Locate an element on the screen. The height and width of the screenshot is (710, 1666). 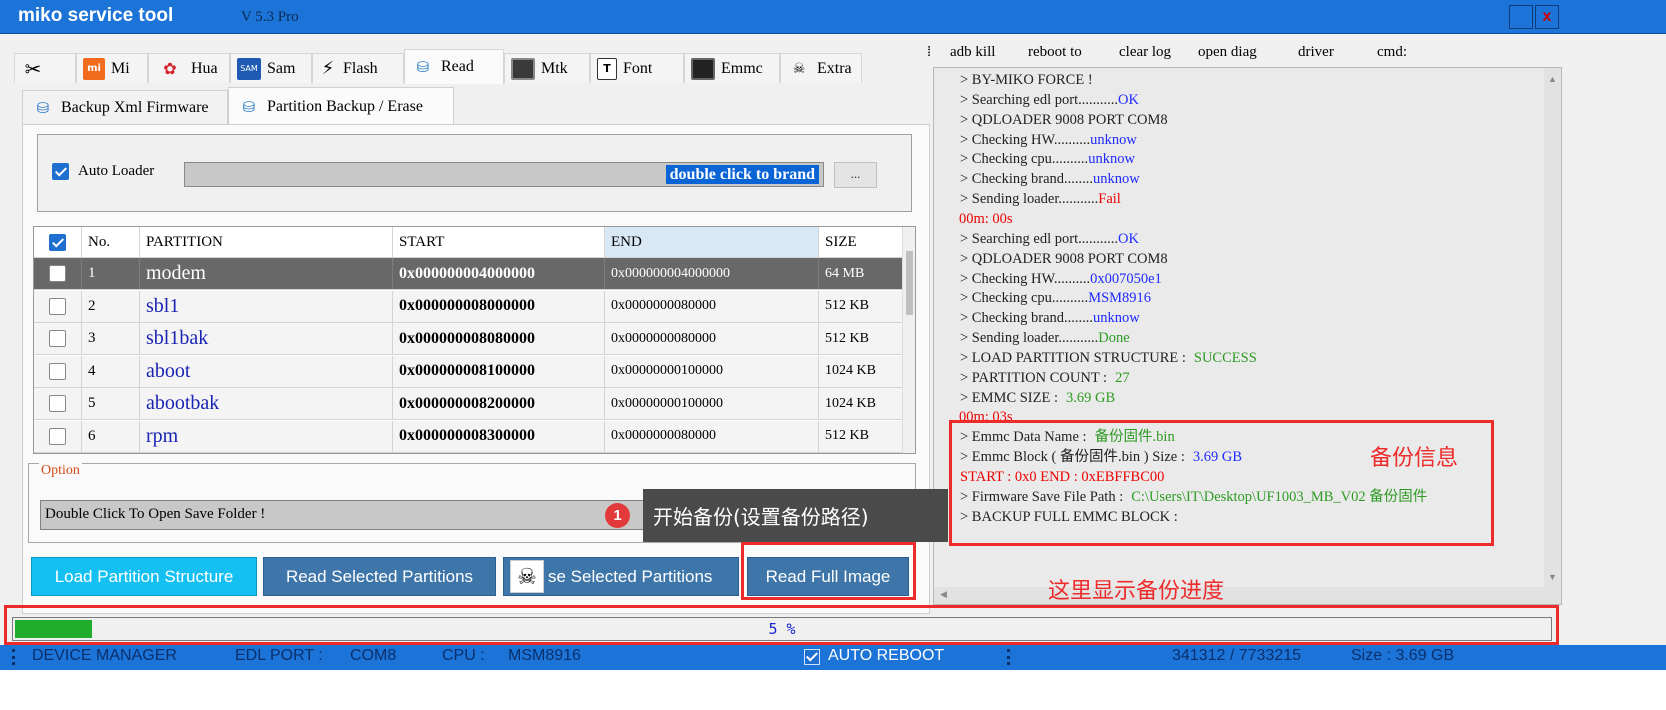
log-value: Fail is located at coordinates (1109, 199).